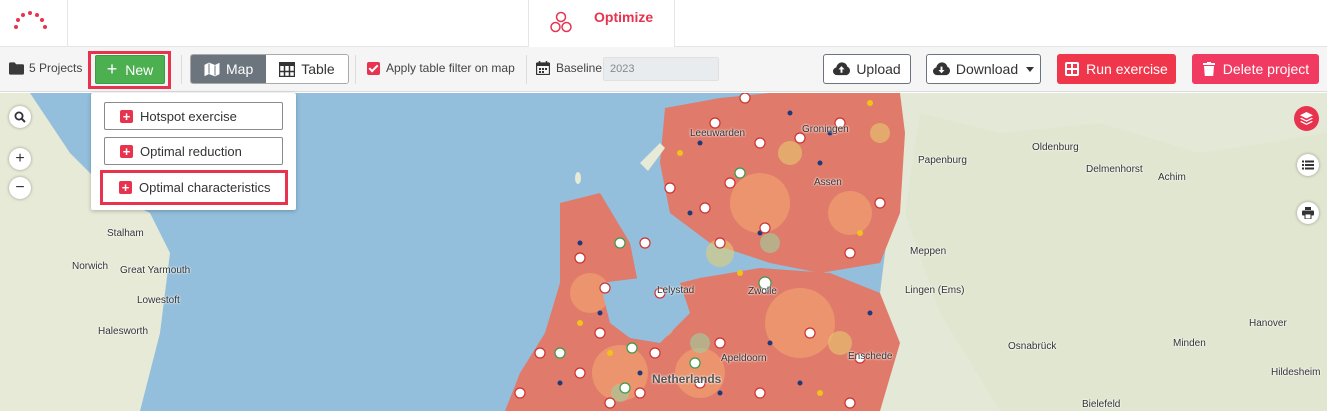 This screenshot has height=411, width=1327. I want to click on zoom-out-icon: −, so click(20, 187).